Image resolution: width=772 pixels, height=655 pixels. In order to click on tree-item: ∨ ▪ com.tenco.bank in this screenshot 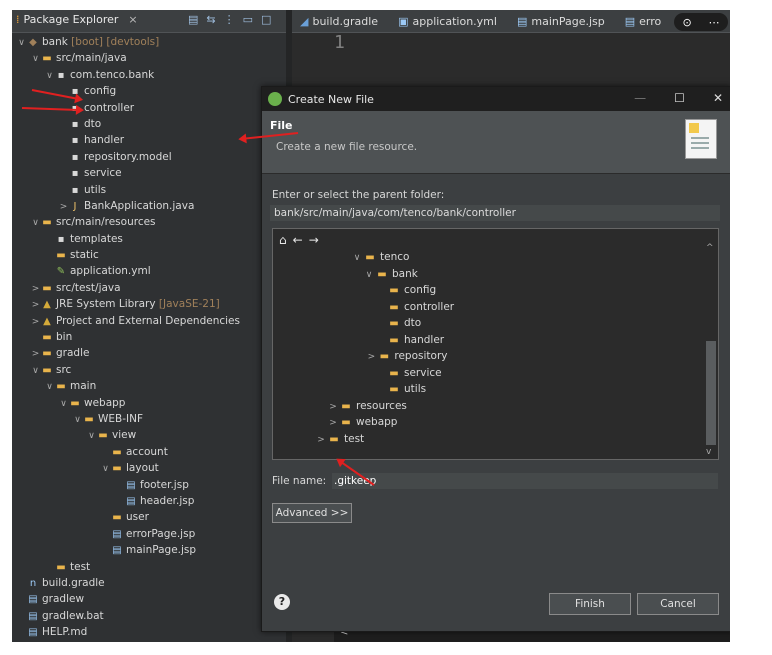, I will do `click(149, 75)`.